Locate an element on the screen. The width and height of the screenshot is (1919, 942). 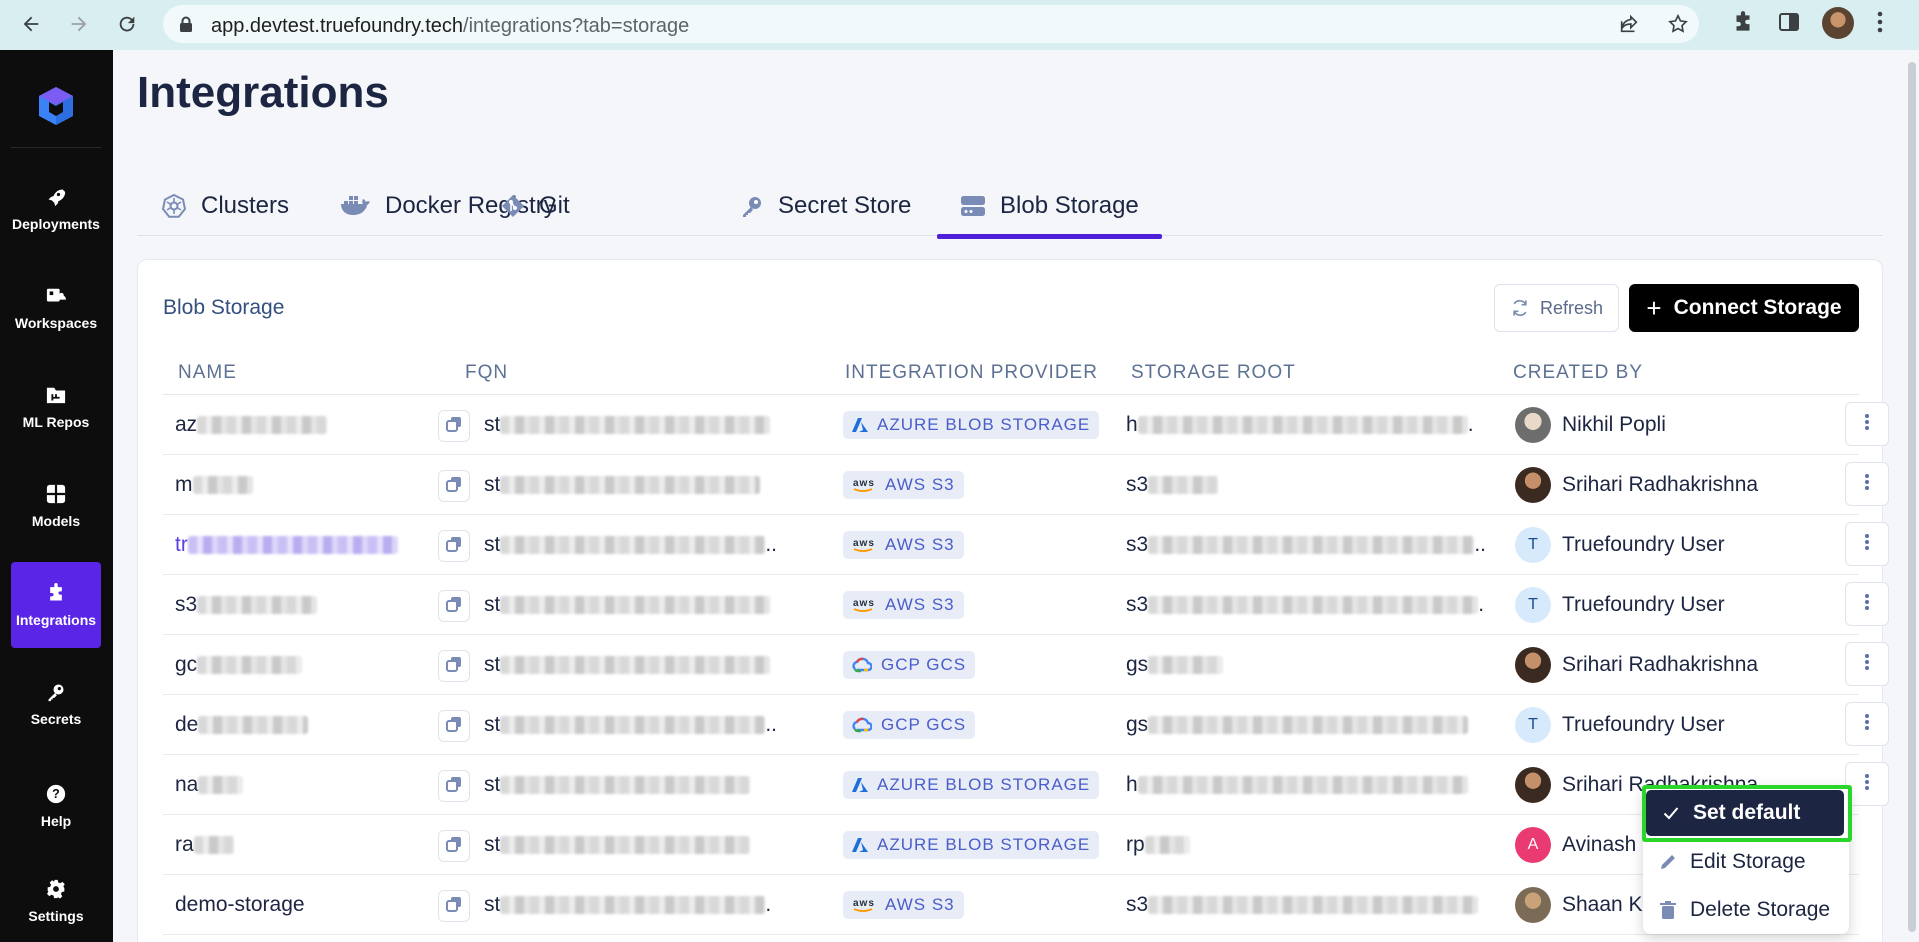
forward-arrow-icon is located at coordinates (79, 24).